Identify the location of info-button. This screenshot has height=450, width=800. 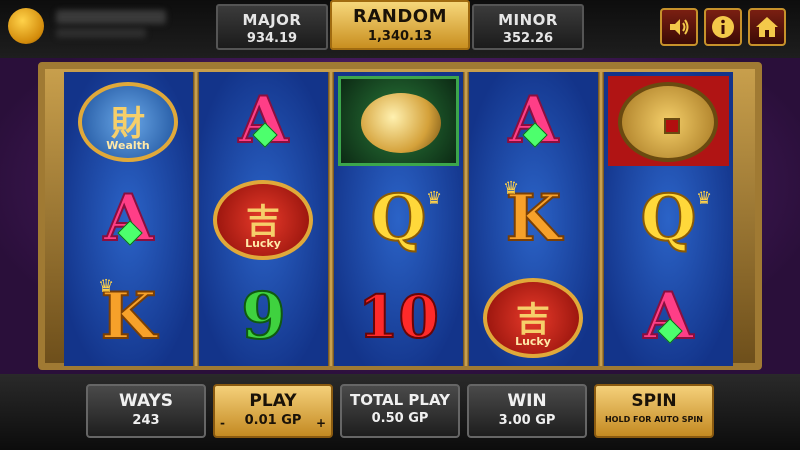
(723, 27).